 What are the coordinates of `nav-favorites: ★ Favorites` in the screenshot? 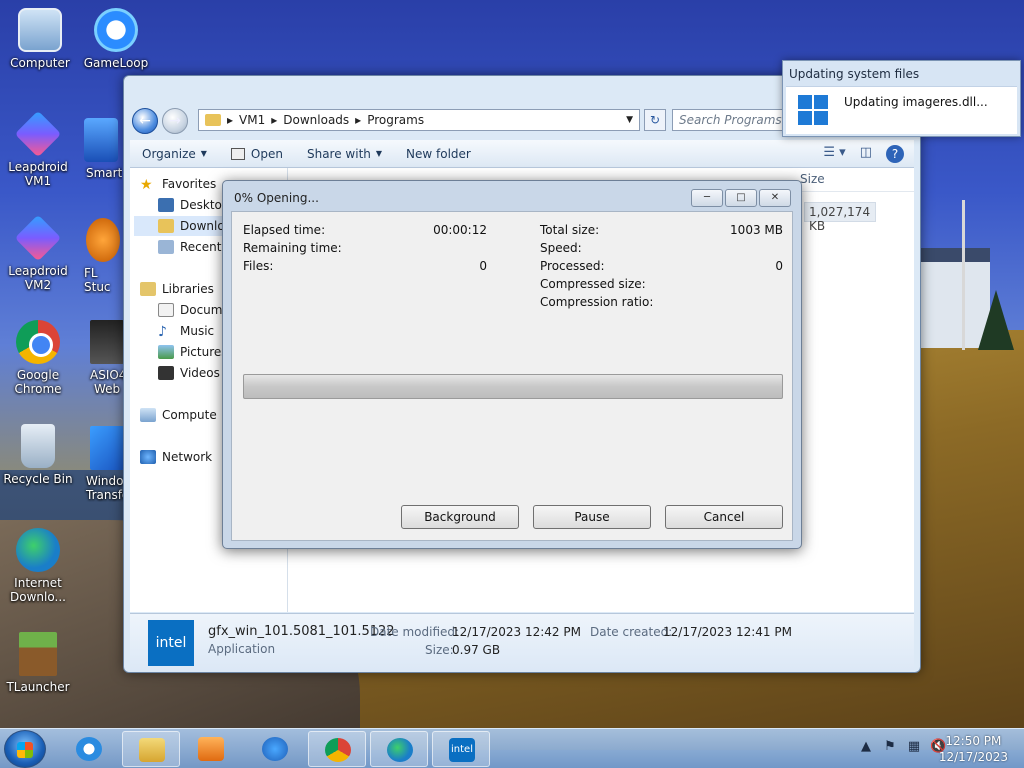 It's located at (178, 184).